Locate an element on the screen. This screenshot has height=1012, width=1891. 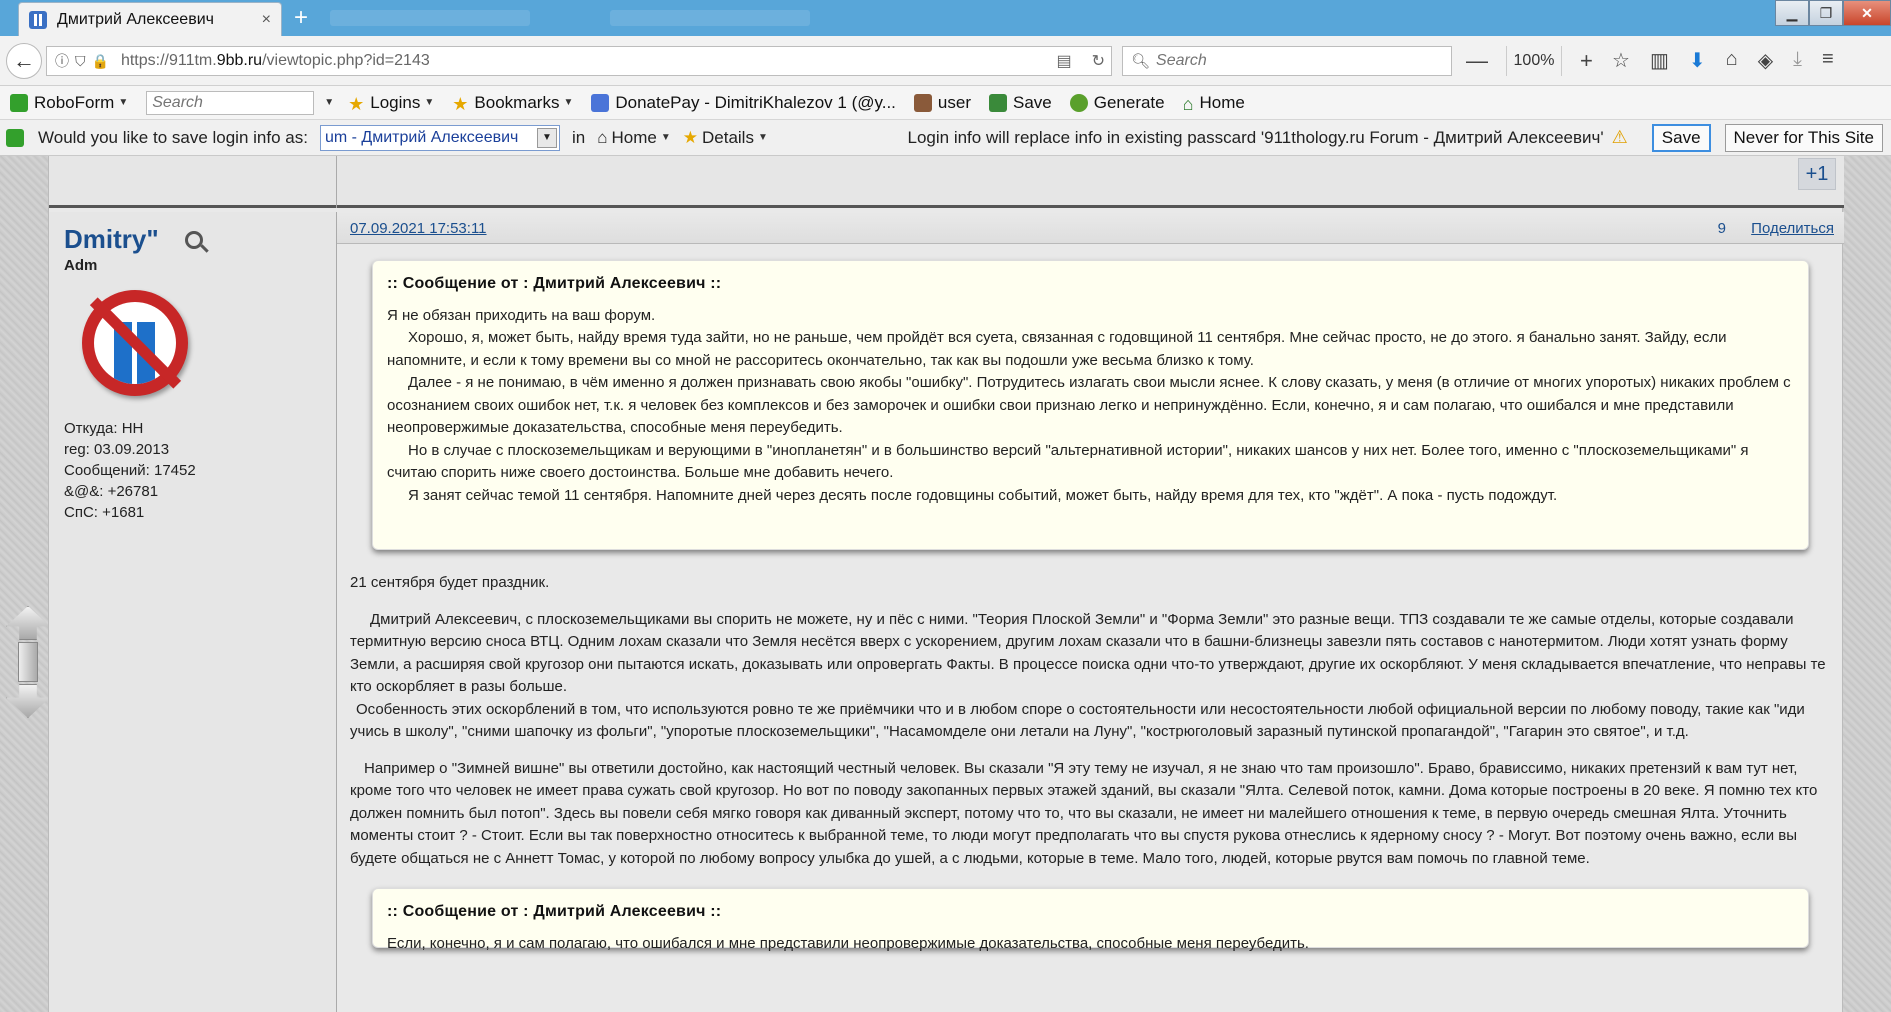
user-bookmark: user is located at coordinates (942, 103).